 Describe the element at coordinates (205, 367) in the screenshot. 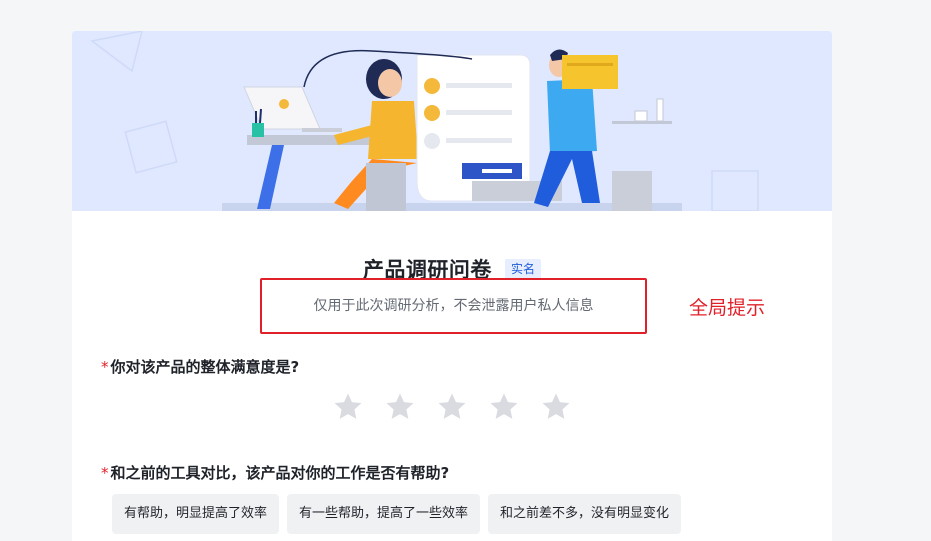

I see `question-text: 你对该产品的整体满意度是?` at that location.